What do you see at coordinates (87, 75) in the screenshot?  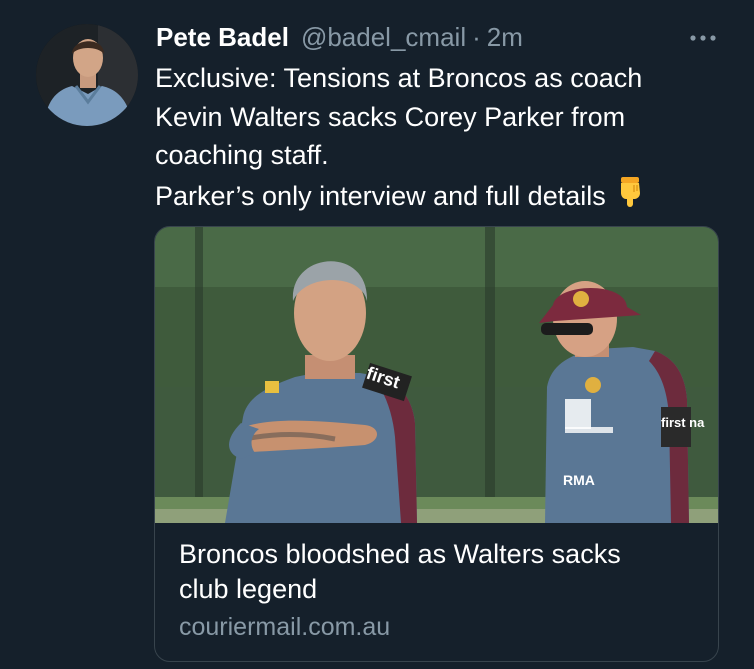 I see `author-avatar` at bounding box center [87, 75].